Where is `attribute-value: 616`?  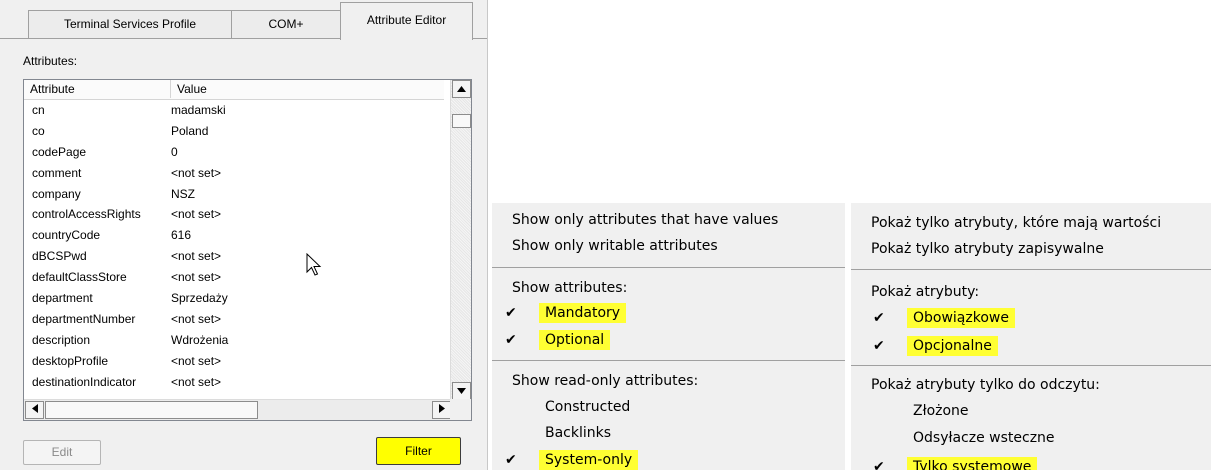
attribute-value: 616 is located at coordinates (181, 235).